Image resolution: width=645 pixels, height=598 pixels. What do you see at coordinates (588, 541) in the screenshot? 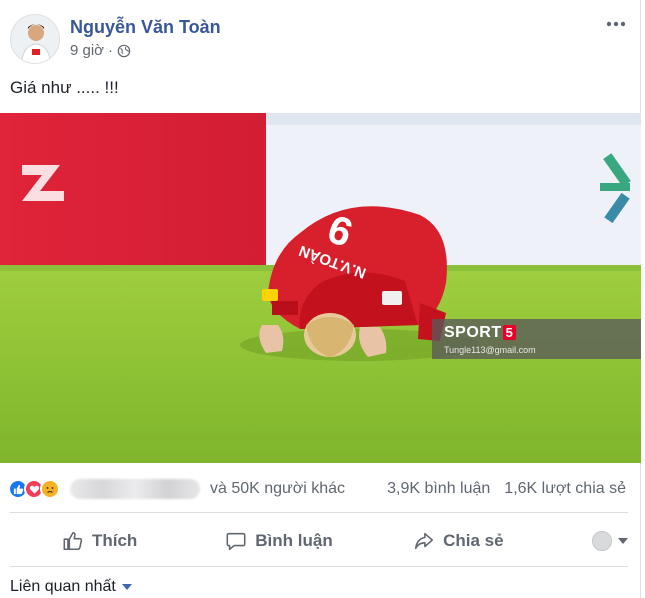
I see `reaction-audience-selector` at bounding box center [588, 541].